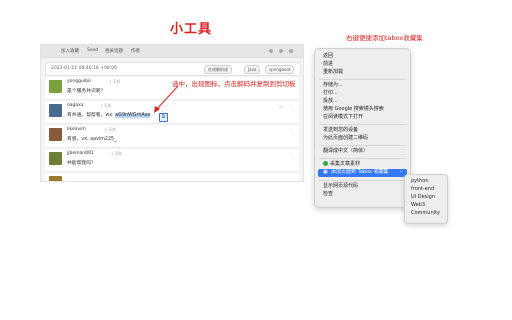 This screenshot has height=320, width=512. Describe the element at coordinates (234, 84) in the screenshot. I see `annotation-text: 选中，出现图标，点击解码并复制到剪切板` at that location.